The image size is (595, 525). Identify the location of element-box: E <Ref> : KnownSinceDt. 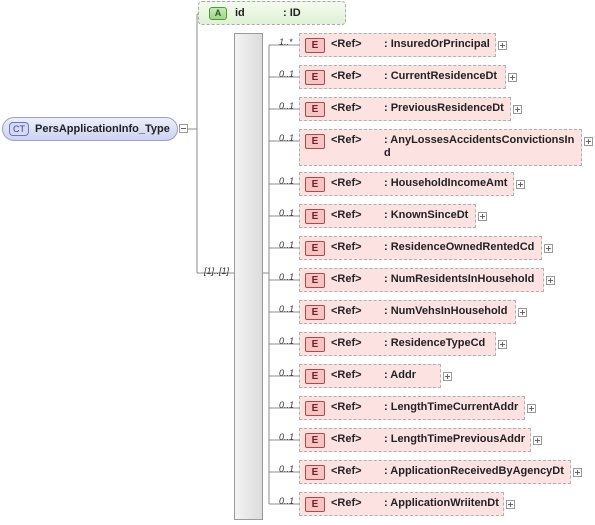
(387, 216).